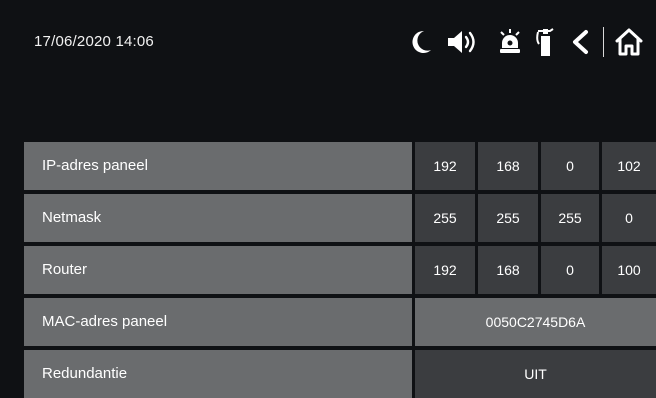 This screenshot has width=656, height=398. What do you see at coordinates (445, 270) in the screenshot?
I see `router-octet-1: 192` at bounding box center [445, 270].